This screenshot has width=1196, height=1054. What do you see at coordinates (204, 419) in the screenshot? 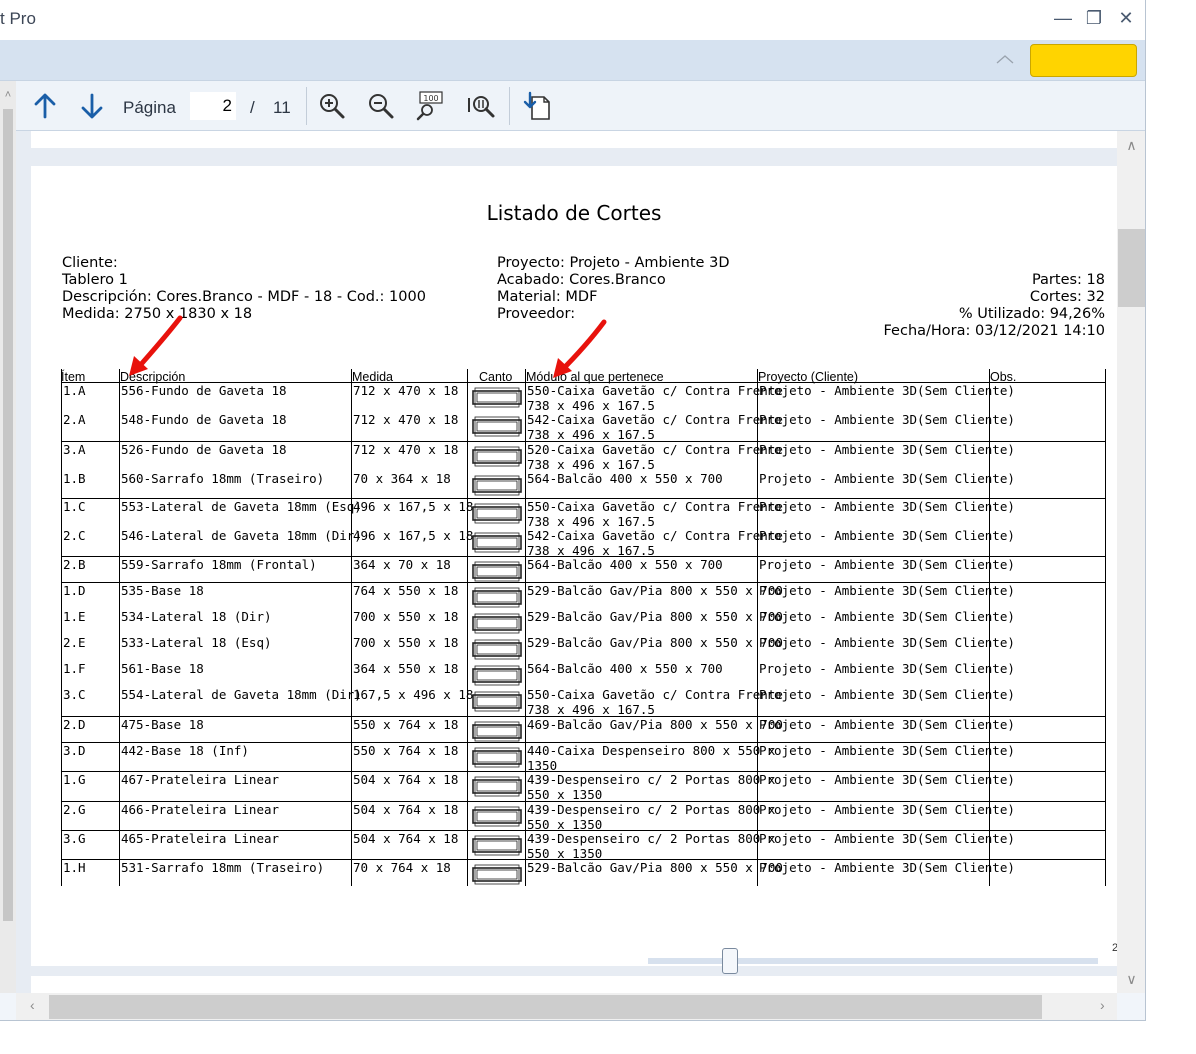
I see `cell-description: 548-Fundo de Gaveta 18` at bounding box center [204, 419].